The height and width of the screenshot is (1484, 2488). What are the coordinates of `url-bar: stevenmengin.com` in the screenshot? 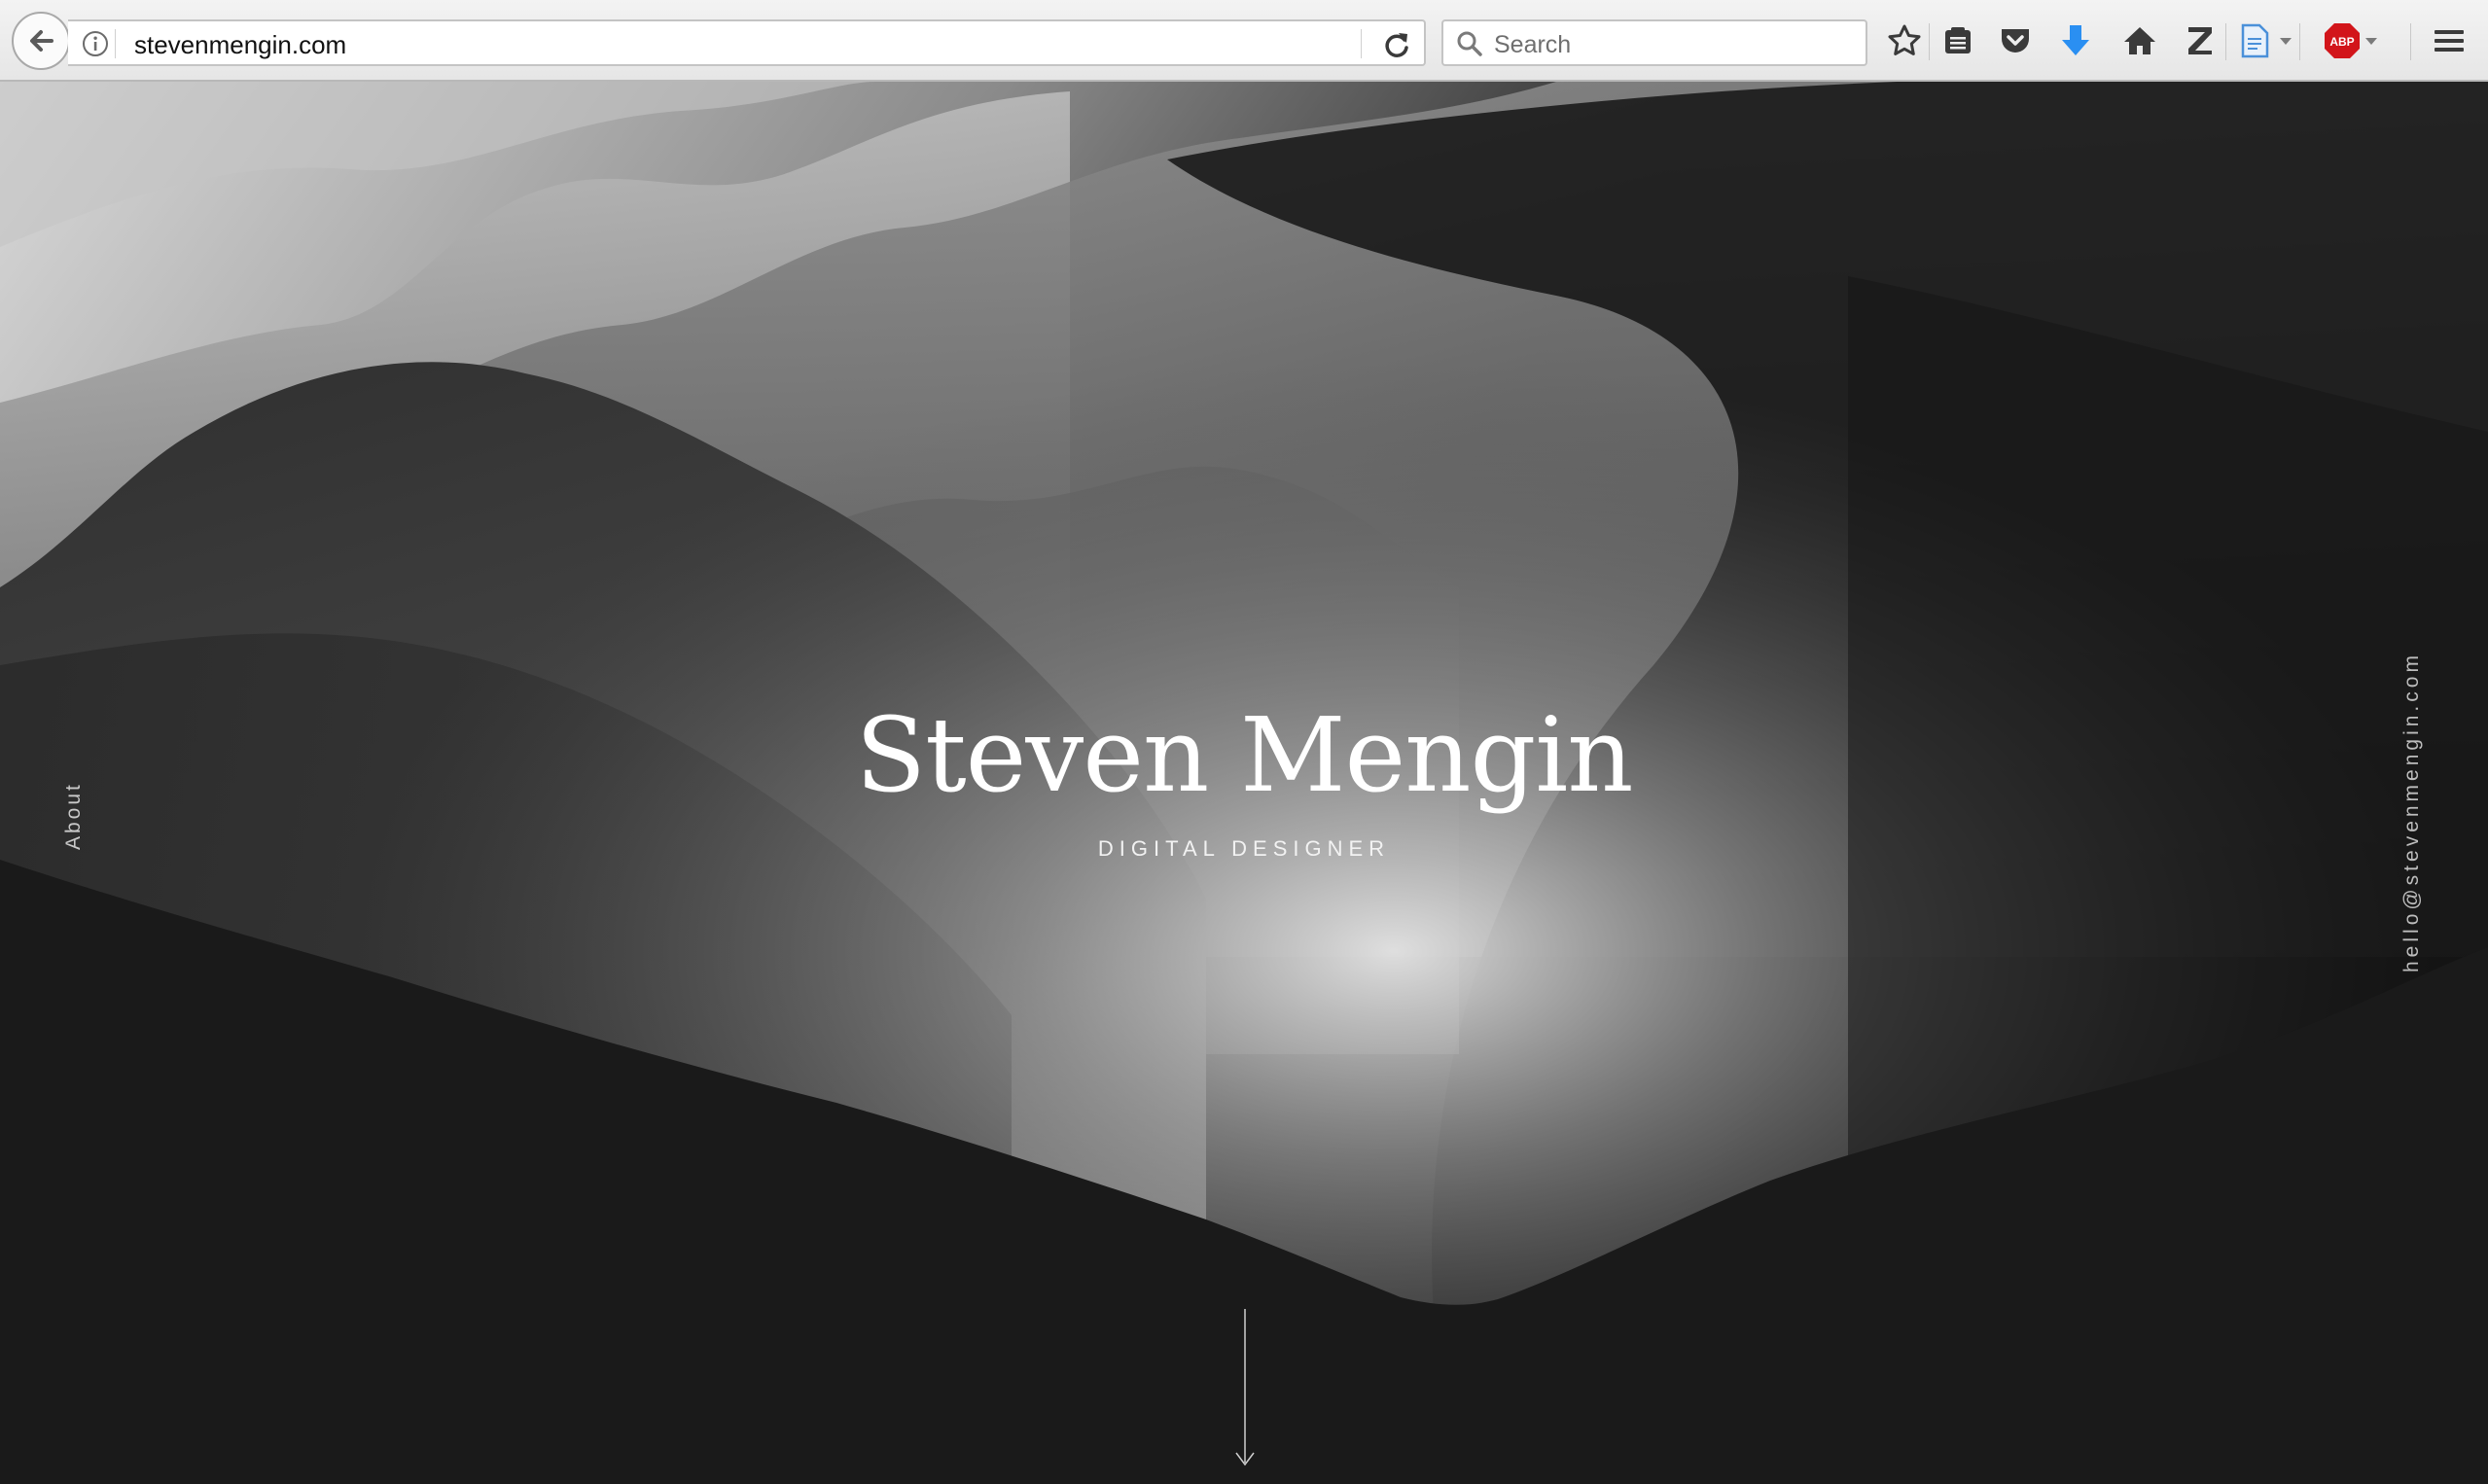 It's located at (747, 43).